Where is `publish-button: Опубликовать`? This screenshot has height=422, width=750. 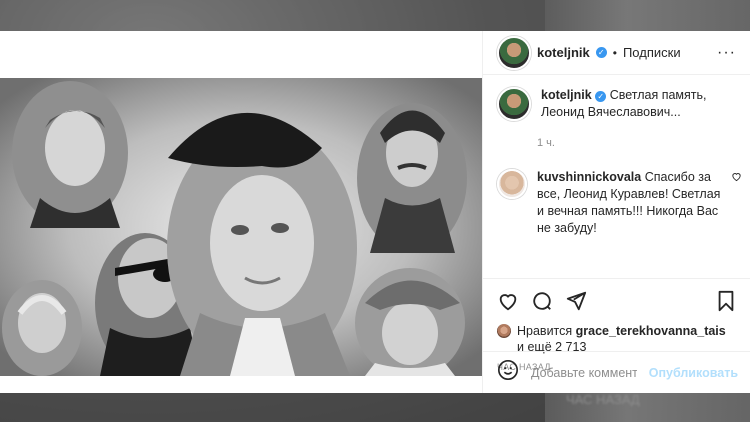 publish-button: Опубликовать is located at coordinates (693, 373).